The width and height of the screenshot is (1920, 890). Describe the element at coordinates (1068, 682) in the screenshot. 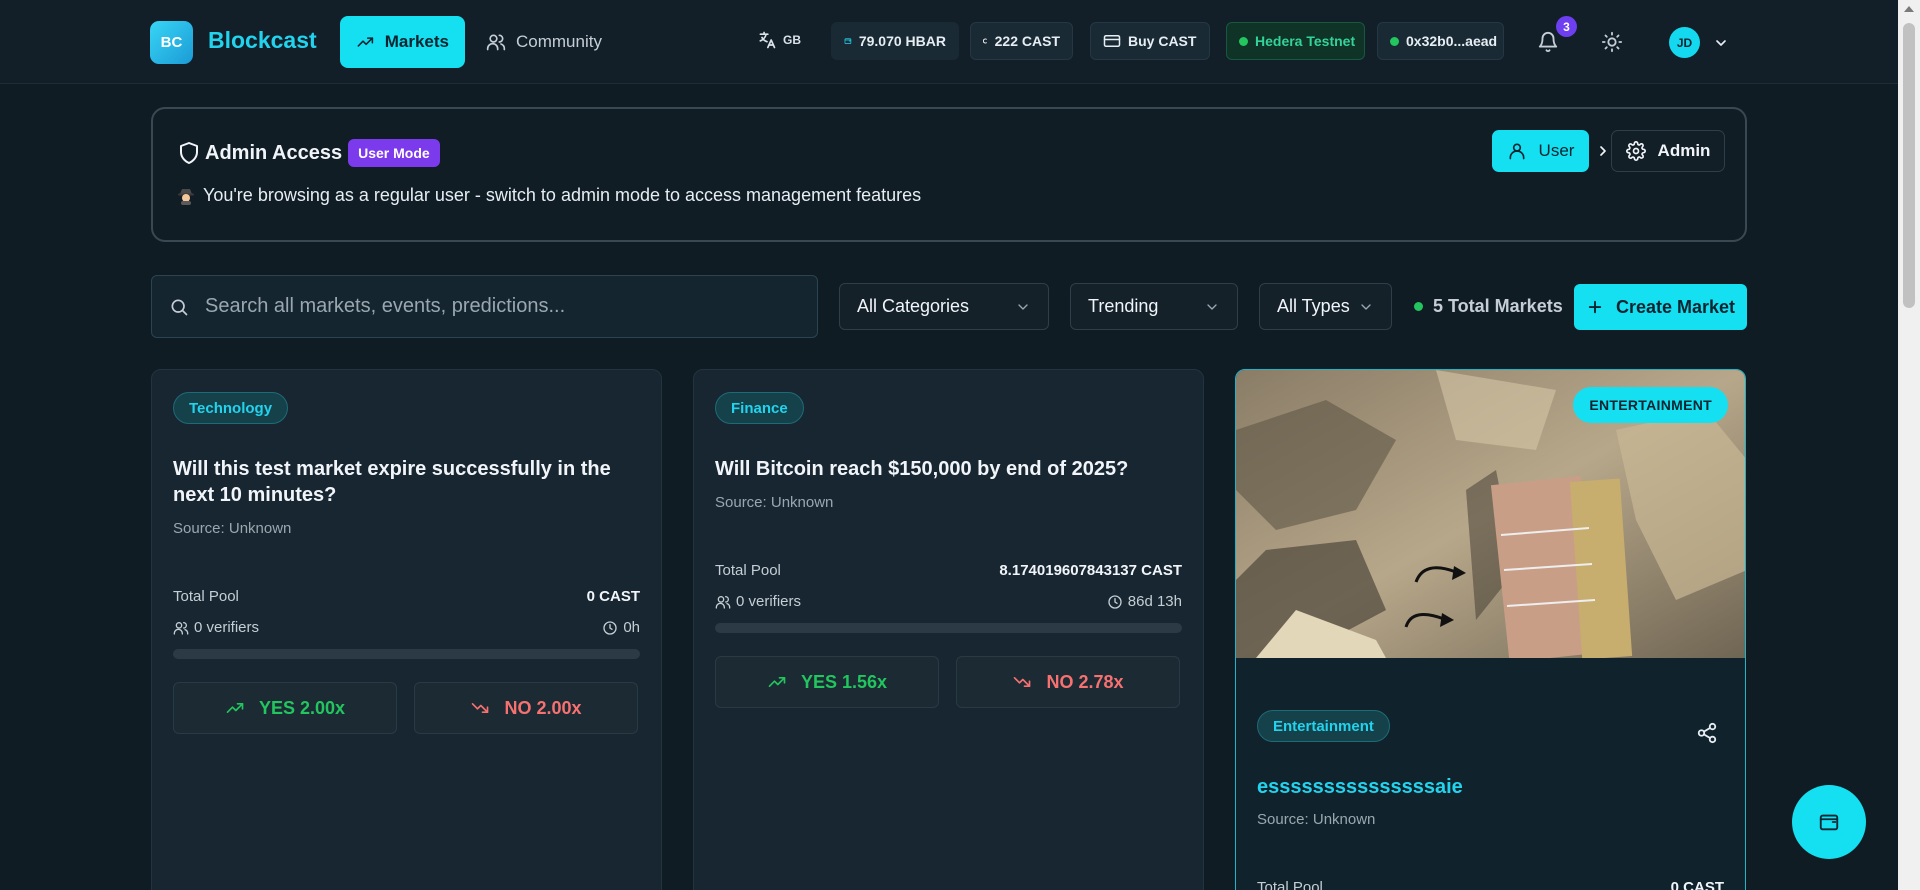

I see `vote-no-button: NO 2.78x` at that location.